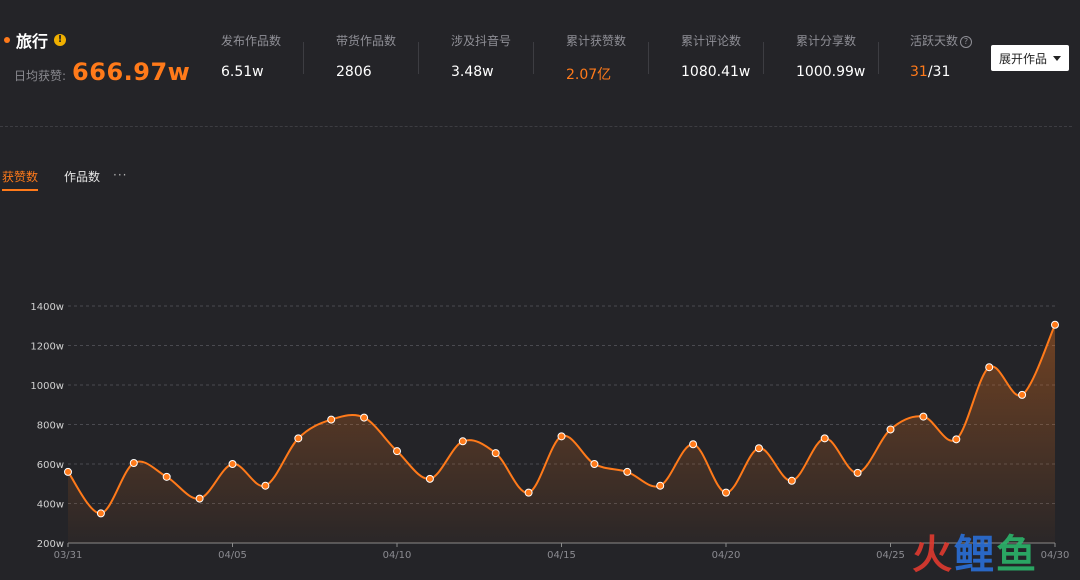 This screenshot has width=1080, height=580. Describe the element at coordinates (1055, 555) in the screenshot. I see `x-tick-label: 04/30` at that location.